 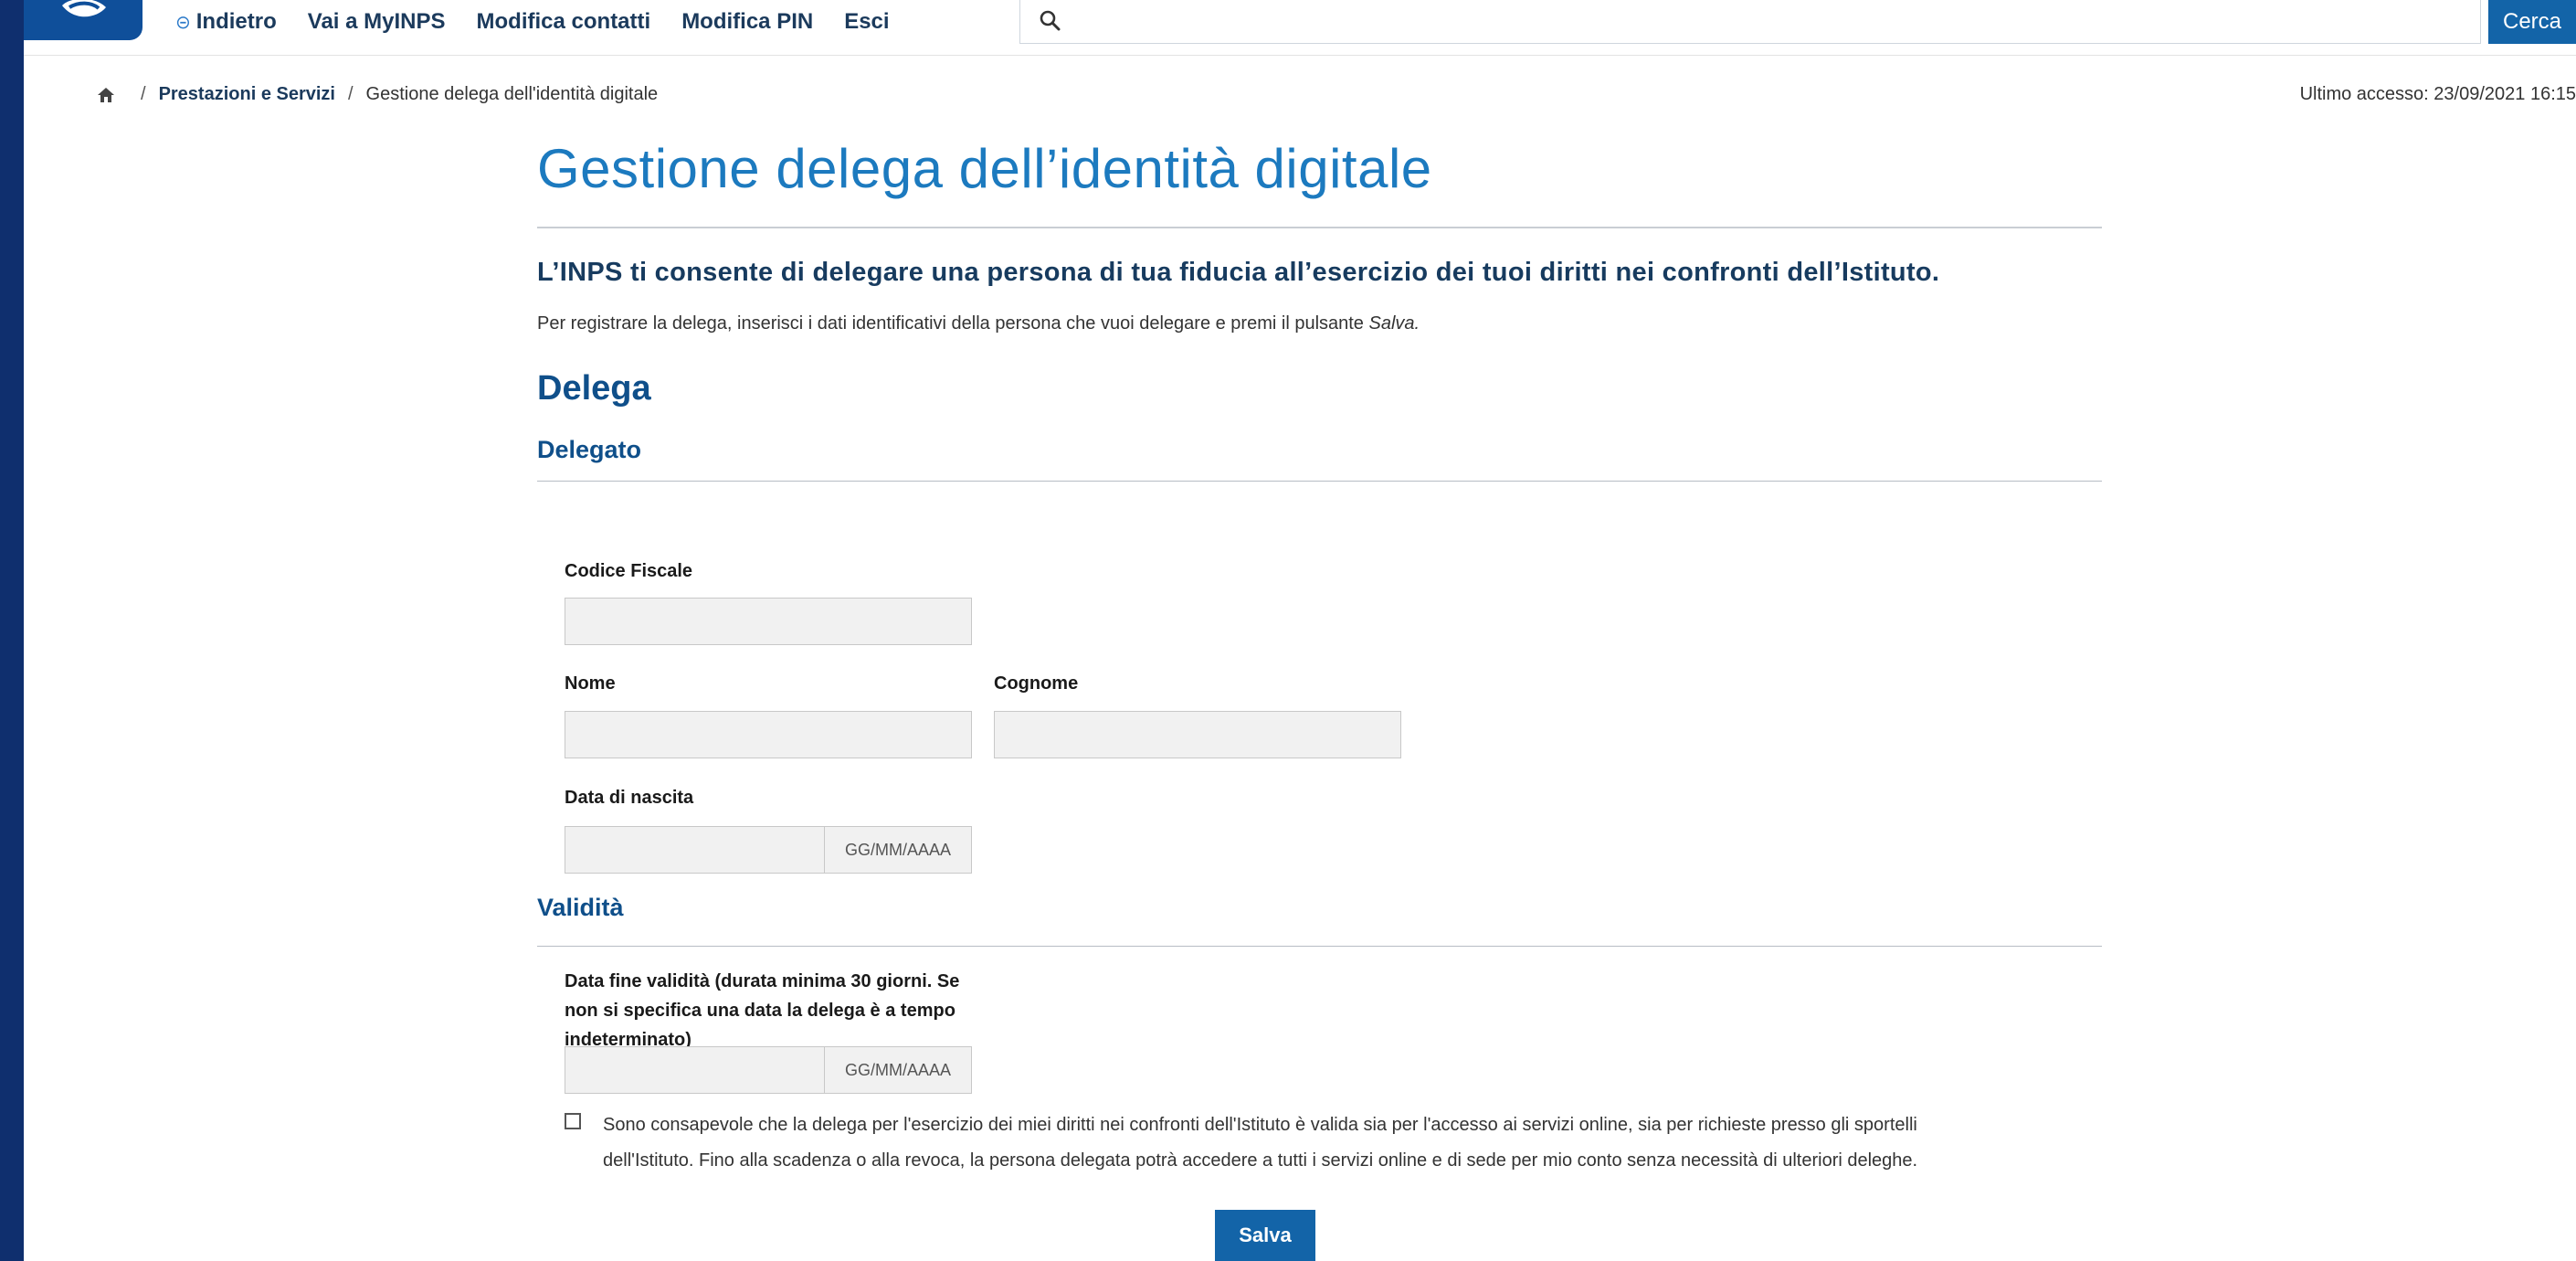 I want to click on back-label: Indietro, so click(x=236, y=22).